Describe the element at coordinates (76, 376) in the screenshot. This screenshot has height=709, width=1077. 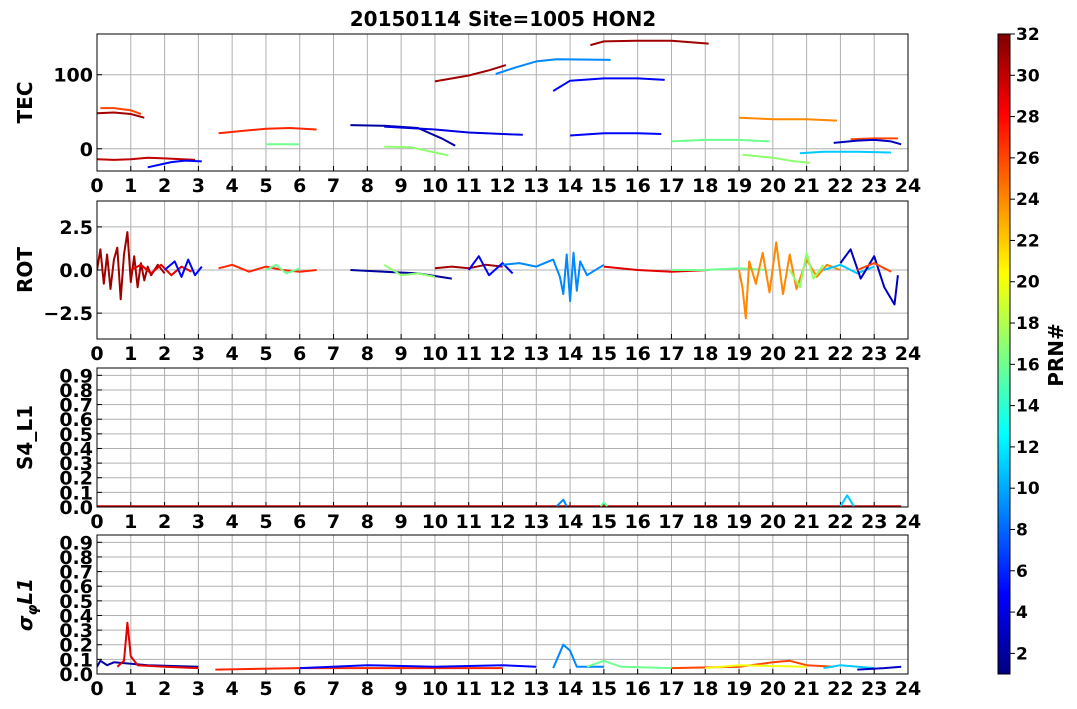
I see `y-tick-label: 0.9` at that location.